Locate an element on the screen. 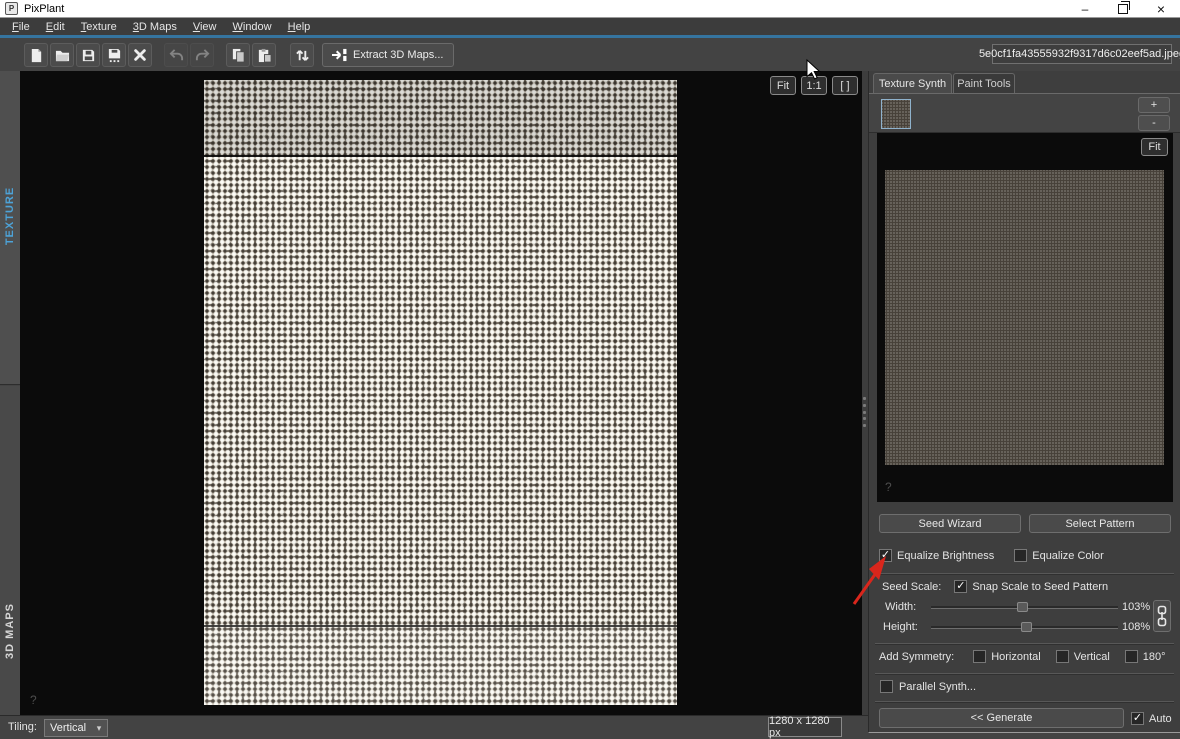 The width and height of the screenshot is (1180, 739). extract-icon is located at coordinates (339, 55).